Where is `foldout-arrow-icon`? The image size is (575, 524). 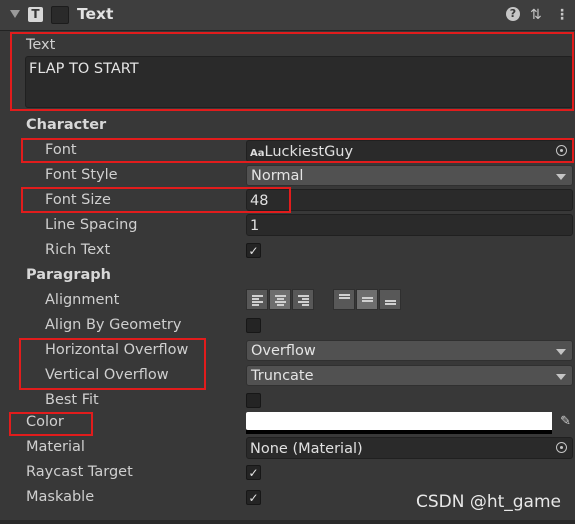
foldout-arrow-icon is located at coordinates (15, 14).